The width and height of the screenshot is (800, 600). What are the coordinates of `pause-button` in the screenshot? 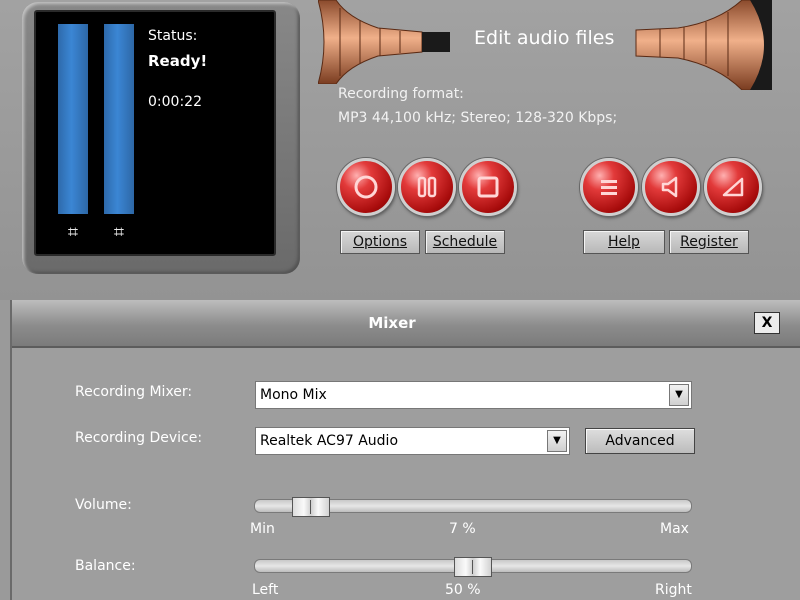 It's located at (427, 187).